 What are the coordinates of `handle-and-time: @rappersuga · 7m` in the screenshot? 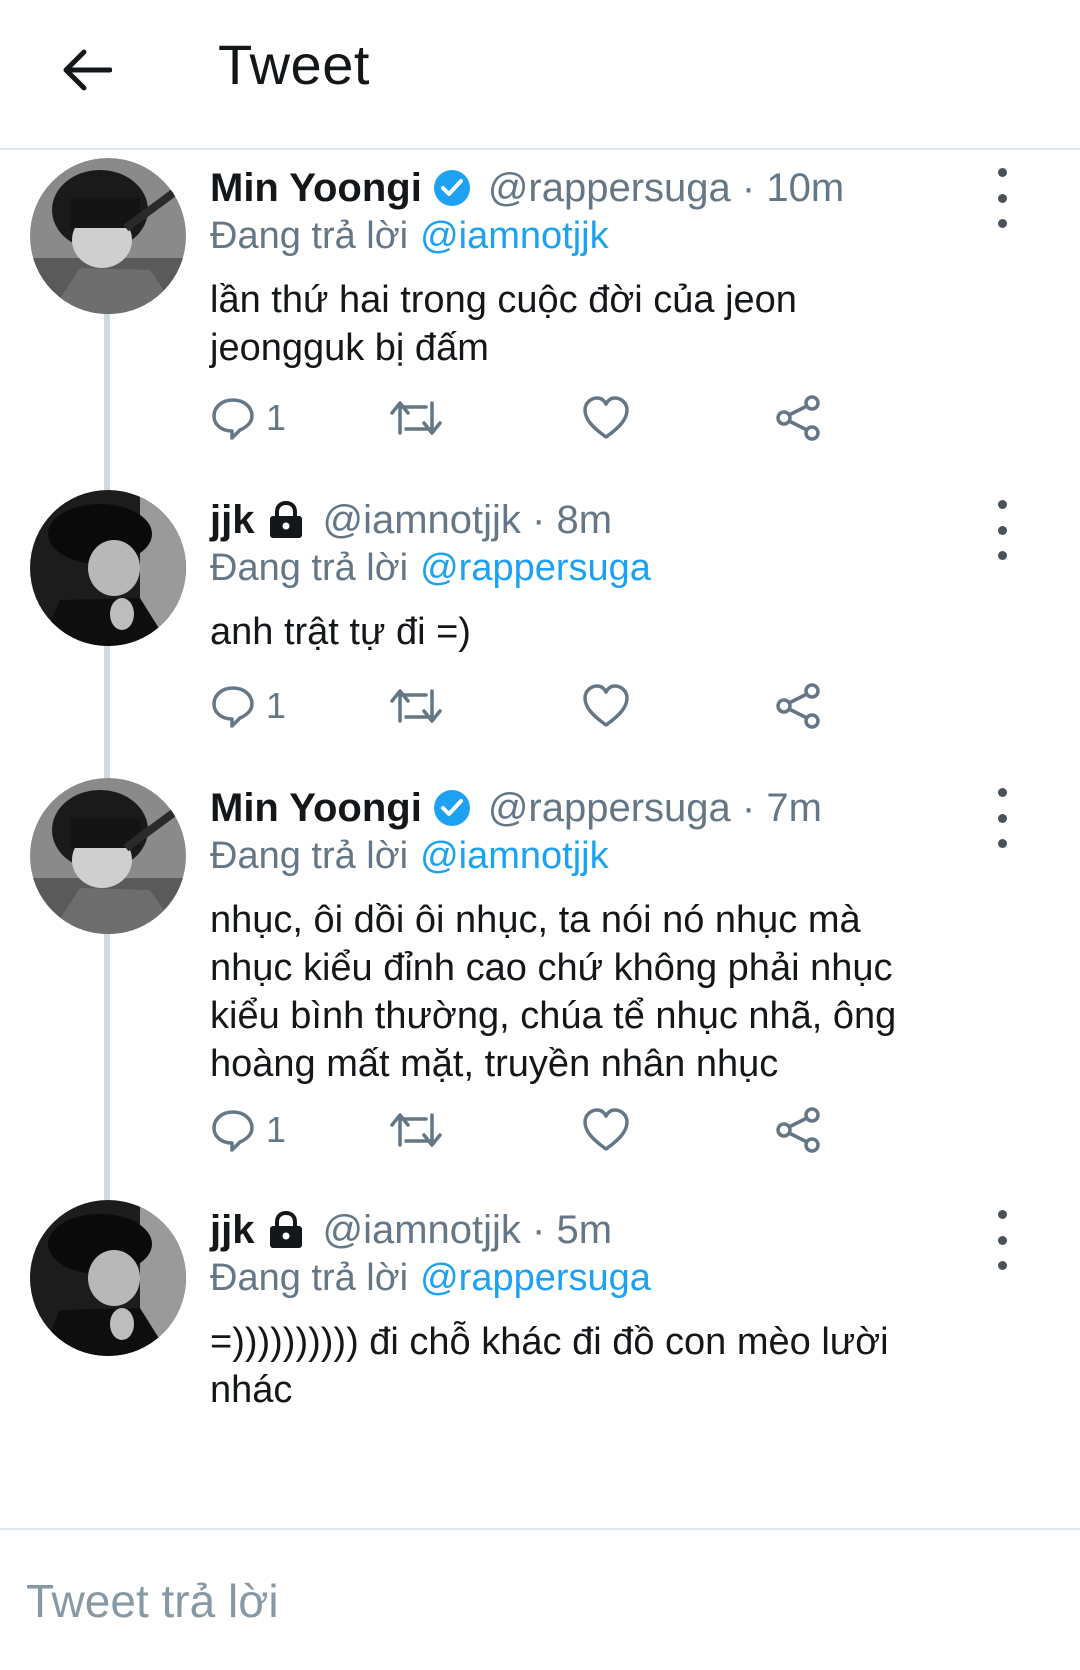 It's located at (654, 808).